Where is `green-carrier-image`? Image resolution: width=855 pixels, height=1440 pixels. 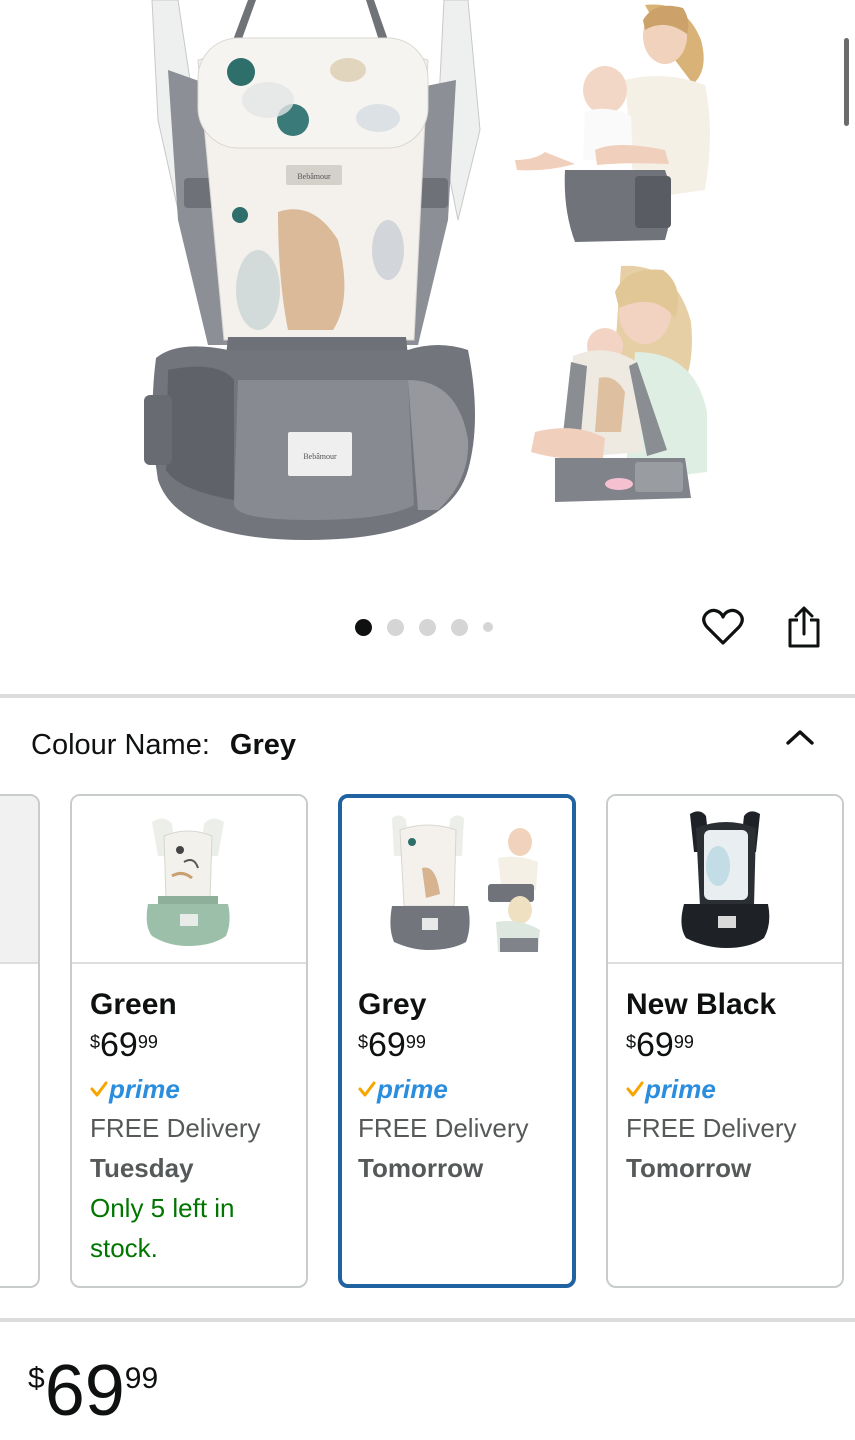
green-carrier-image is located at coordinates (189, 879).